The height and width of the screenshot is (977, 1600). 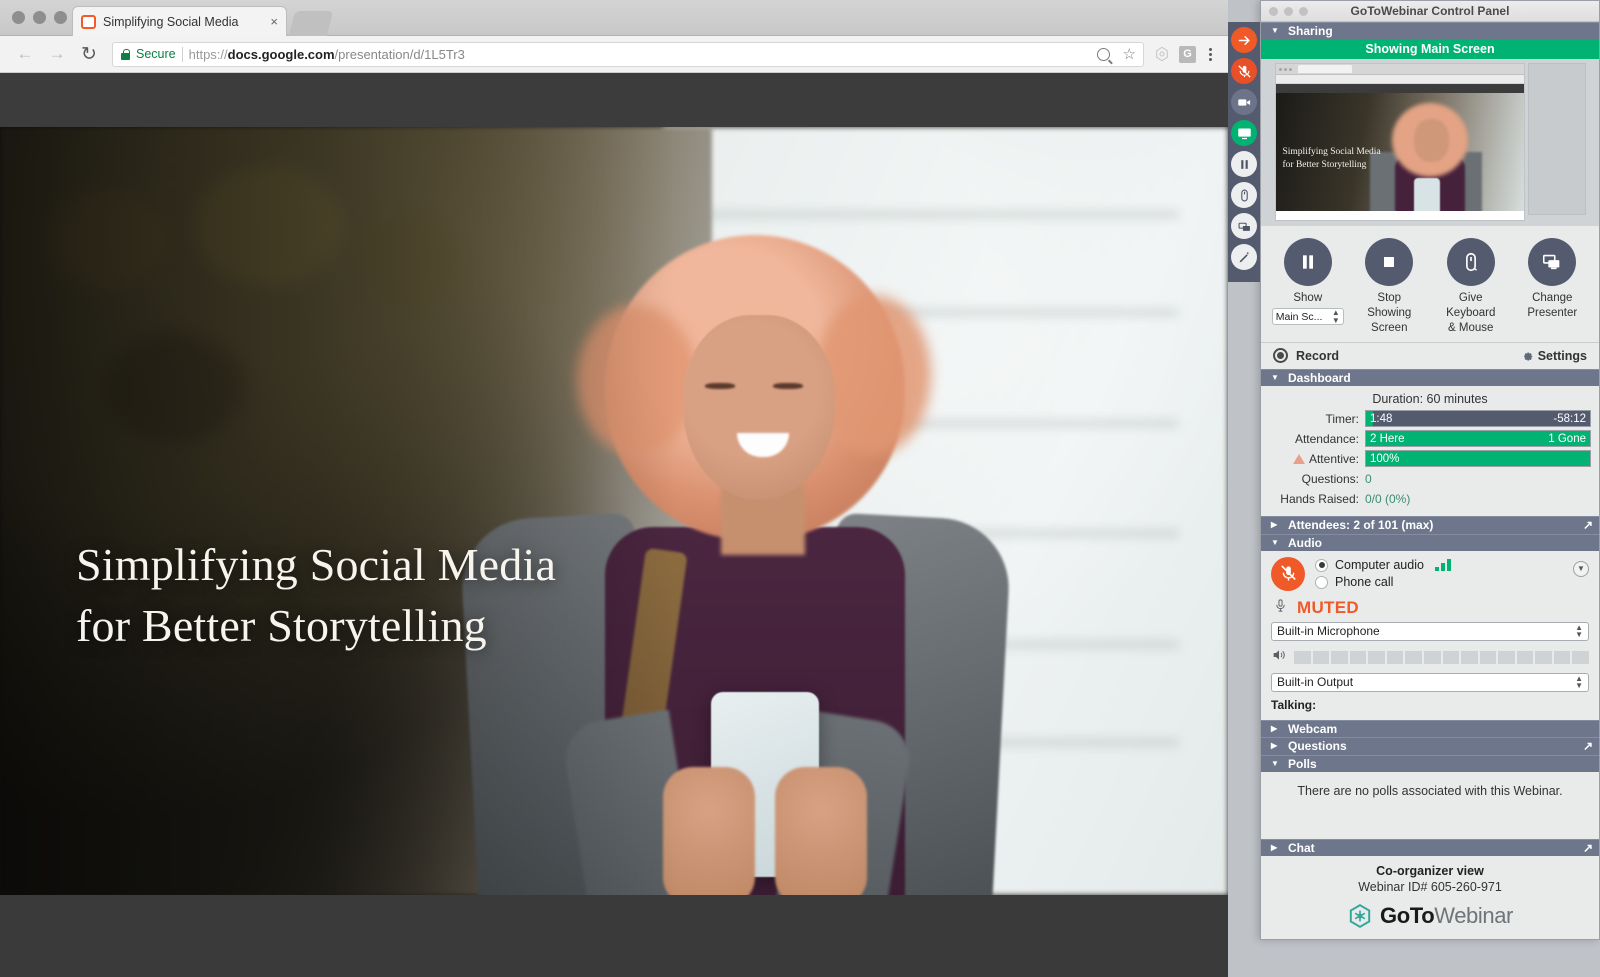 I want to click on timer-elapsed: 1:48, so click(x=1381, y=418).